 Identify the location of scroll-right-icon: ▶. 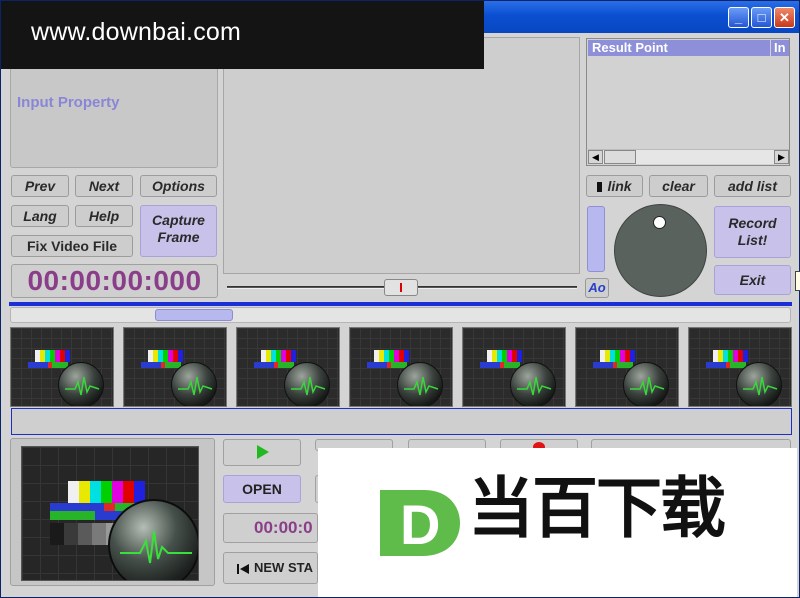
(781, 157).